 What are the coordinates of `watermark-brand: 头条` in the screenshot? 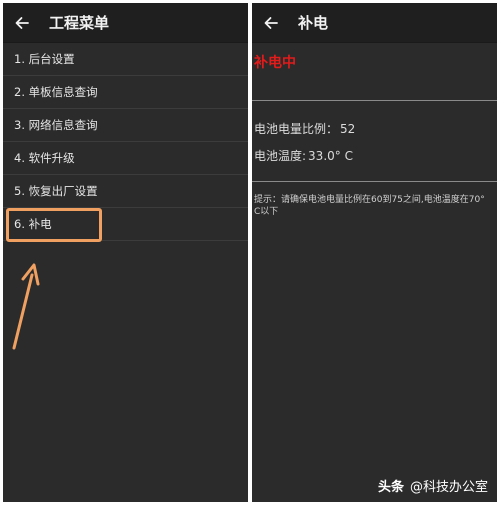 It's located at (390, 487).